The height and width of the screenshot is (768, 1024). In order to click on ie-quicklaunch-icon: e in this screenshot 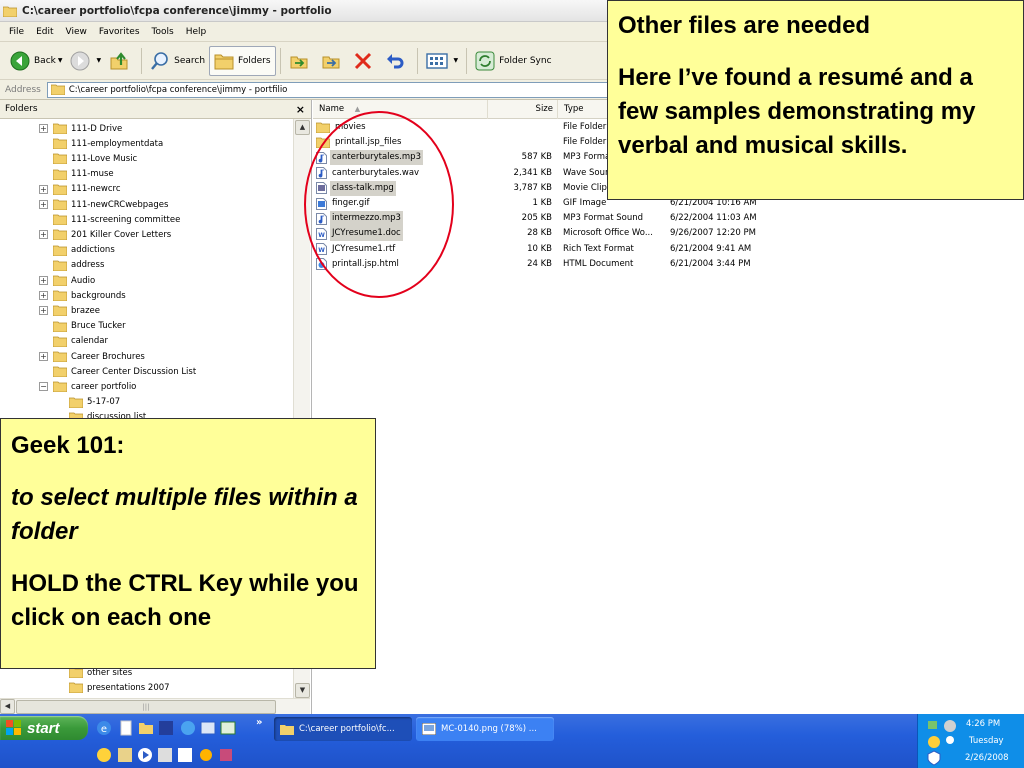, I will do `click(104, 728)`.